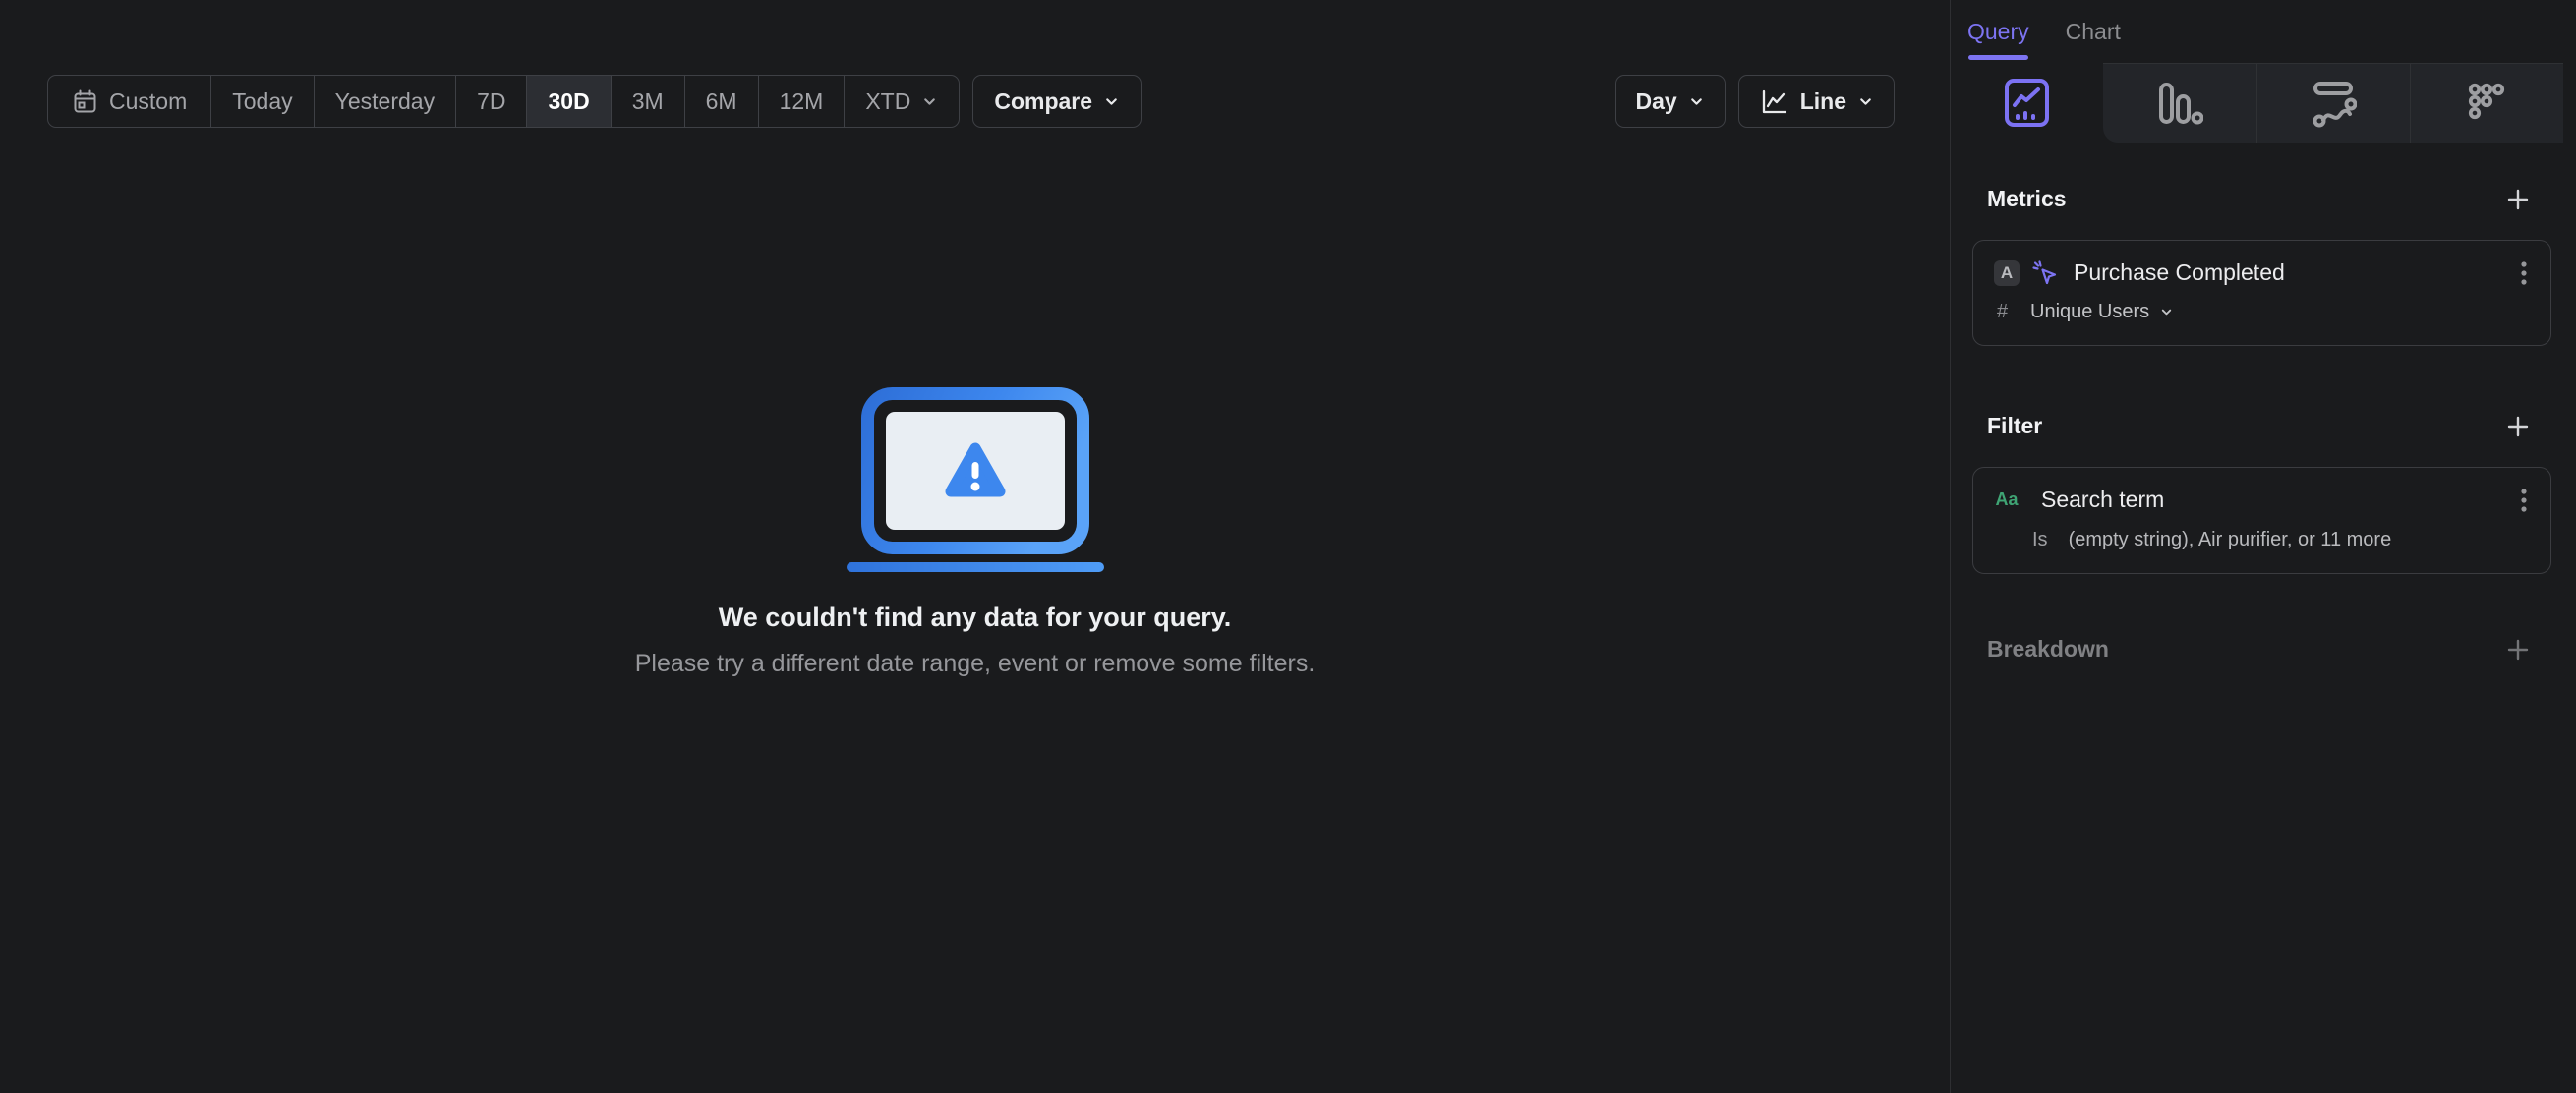  I want to click on granularity-button: Day, so click(1670, 101).